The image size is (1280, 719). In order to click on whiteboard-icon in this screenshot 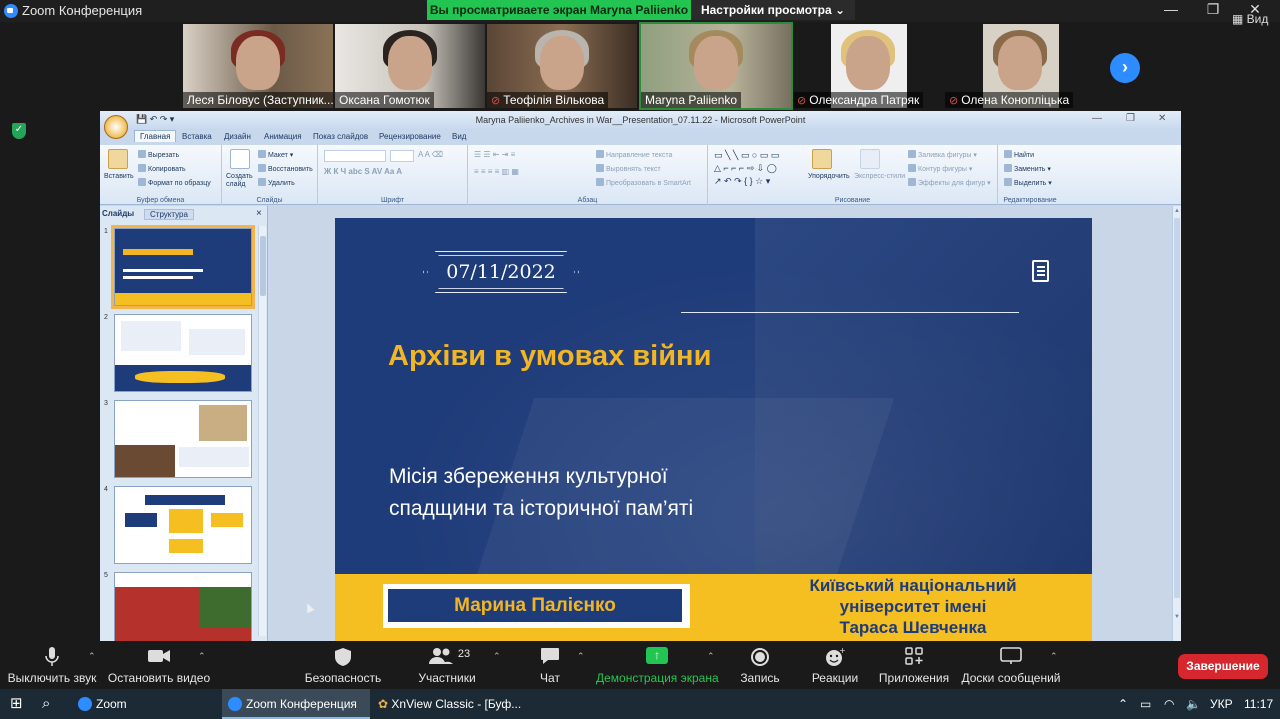, I will do `click(1011, 657)`.